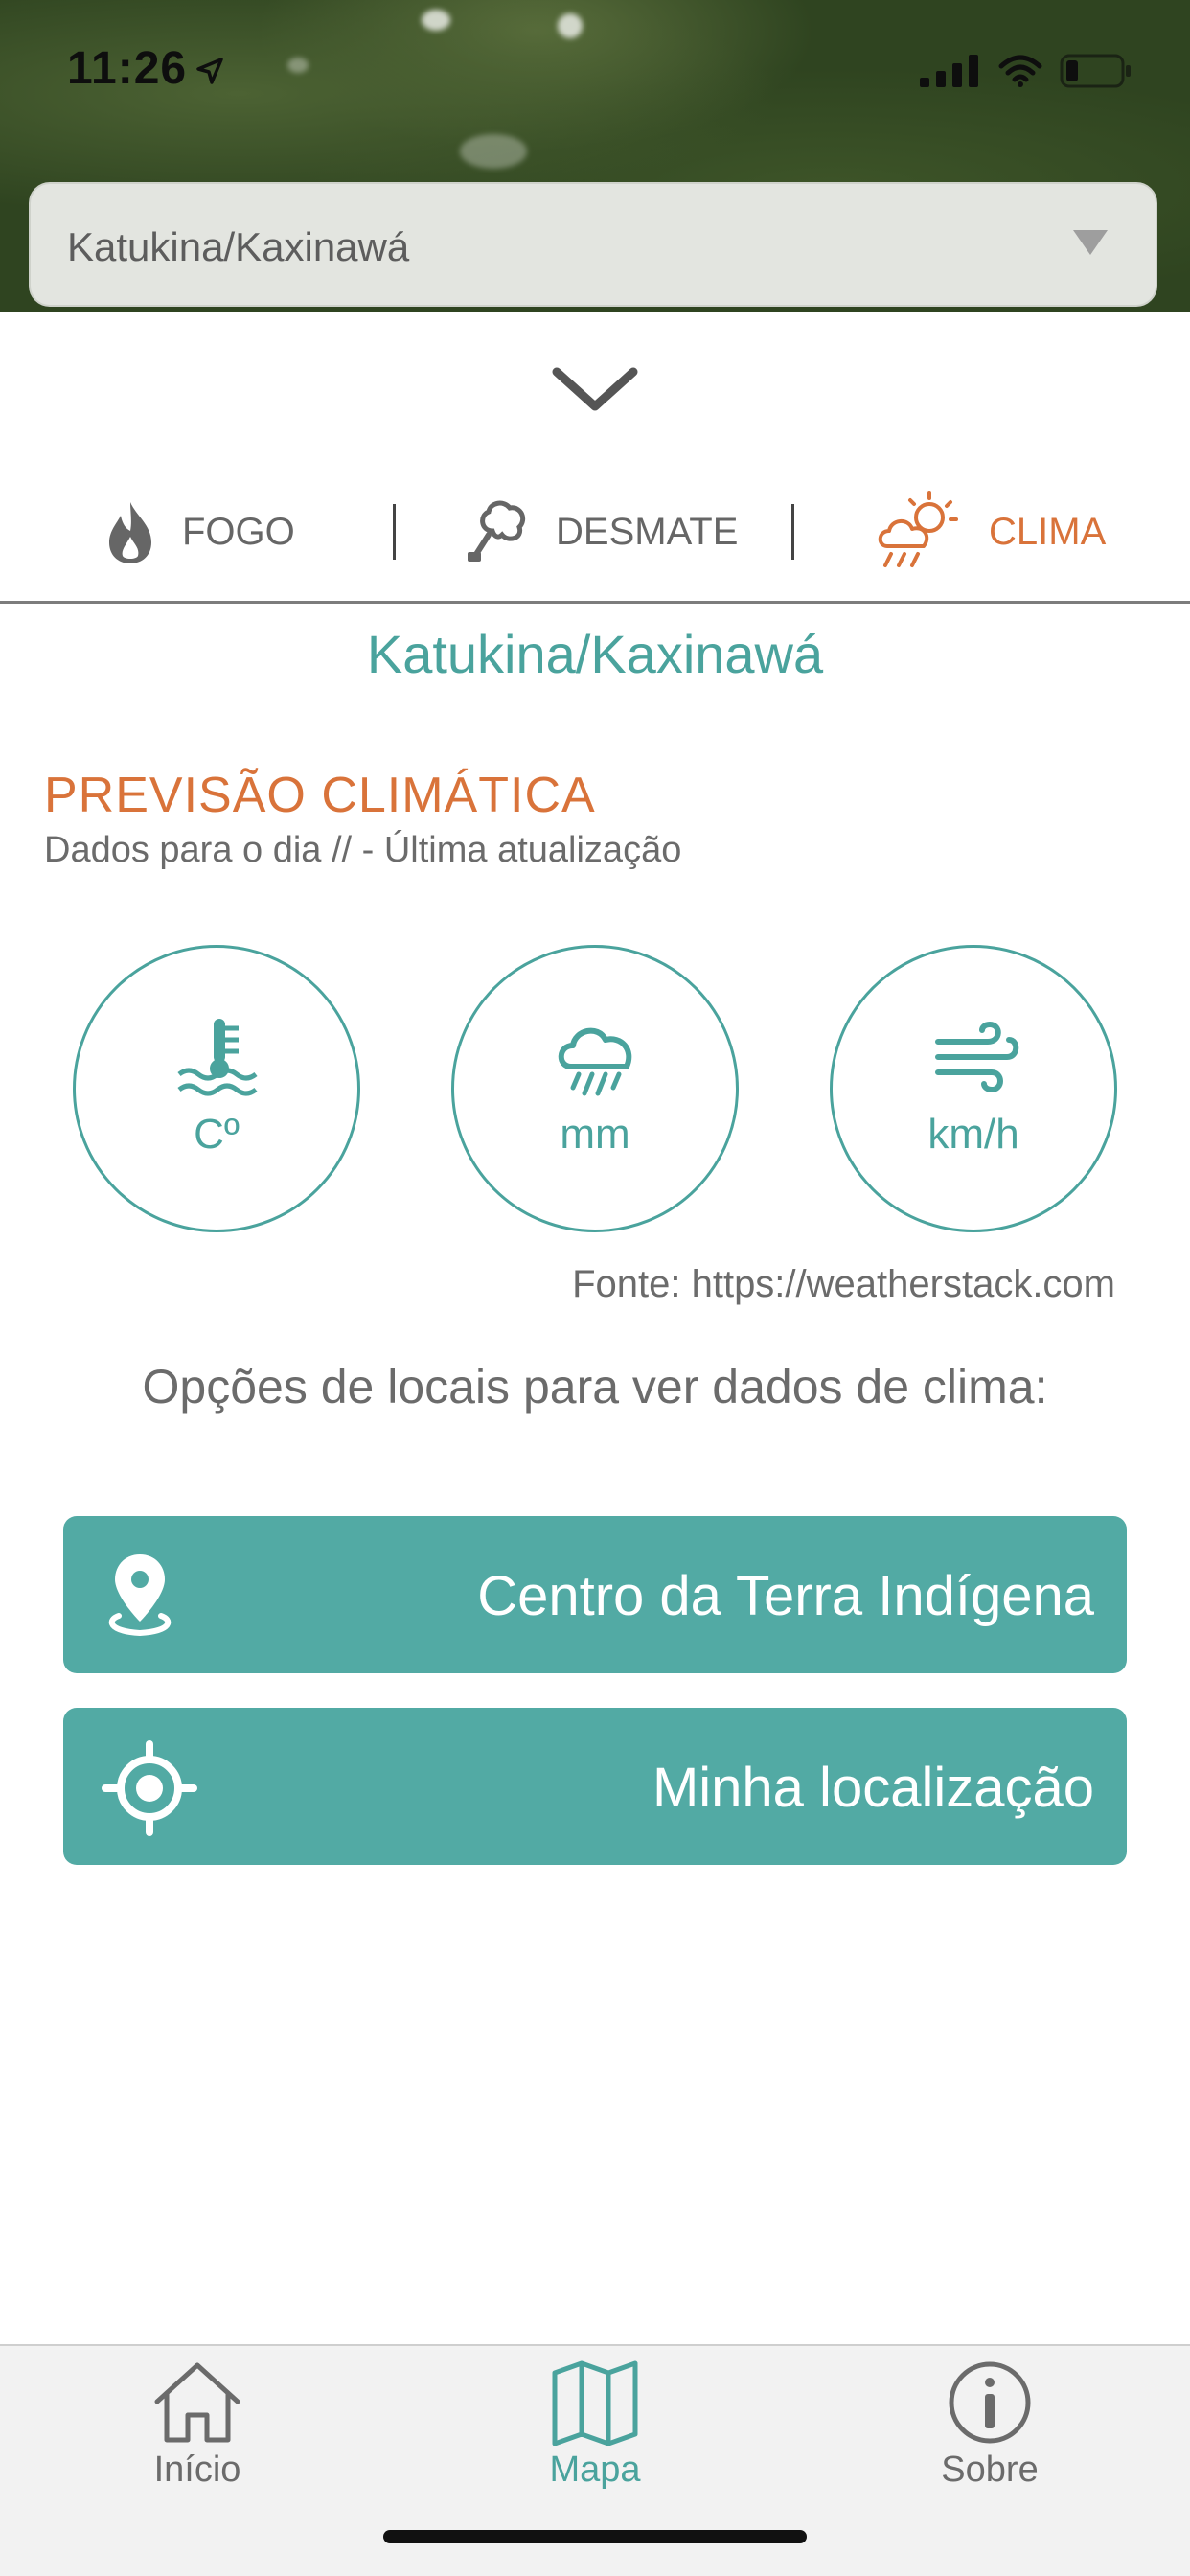 Image resolution: width=1190 pixels, height=2576 pixels. Describe the element at coordinates (497, 531) in the screenshot. I see `tree-icon` at that location.